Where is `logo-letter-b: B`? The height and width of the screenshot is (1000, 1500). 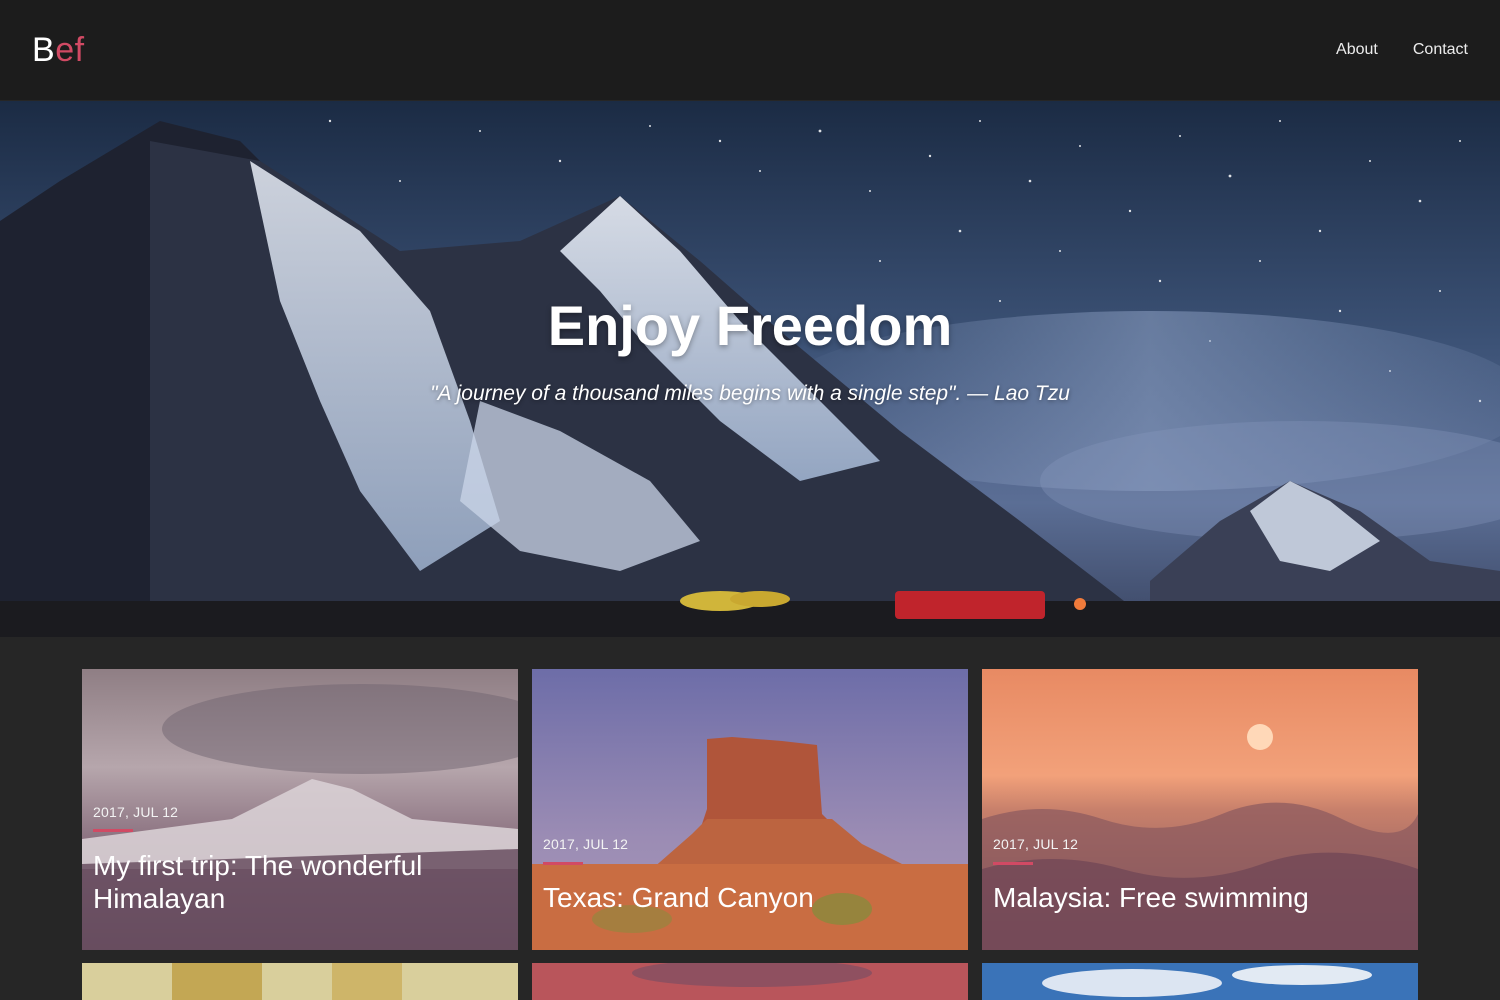 logo-letter-b: B is located at coordinates (44, 50).